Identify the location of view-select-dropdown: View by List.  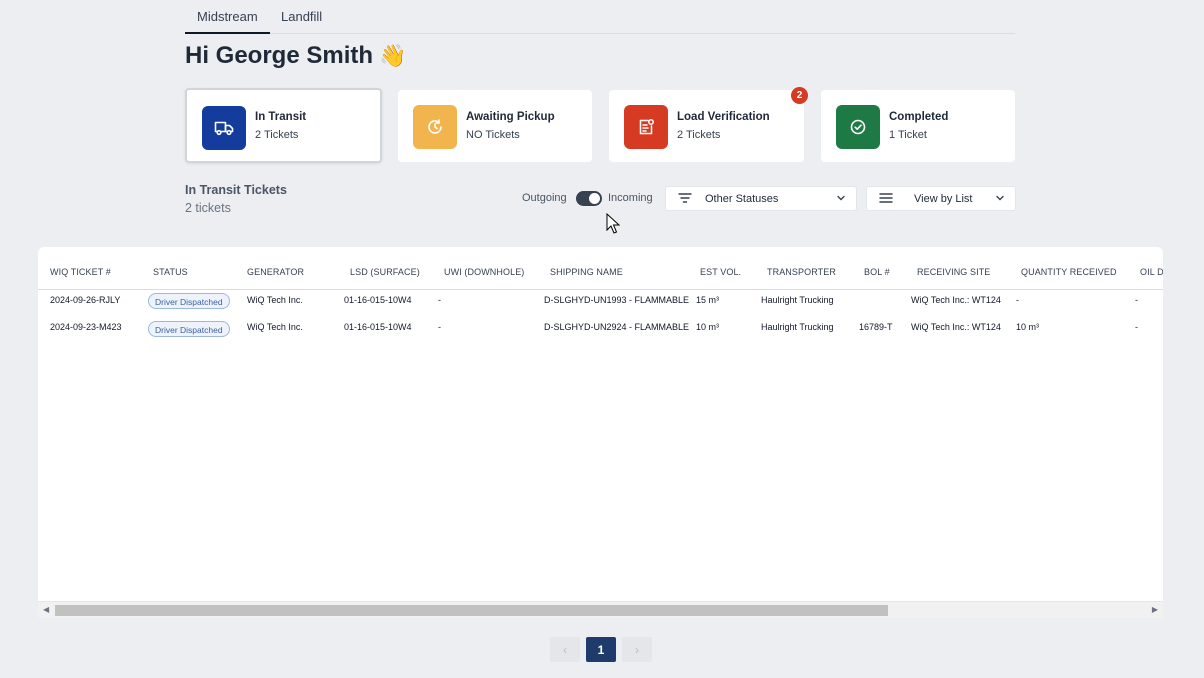
(941, 198).